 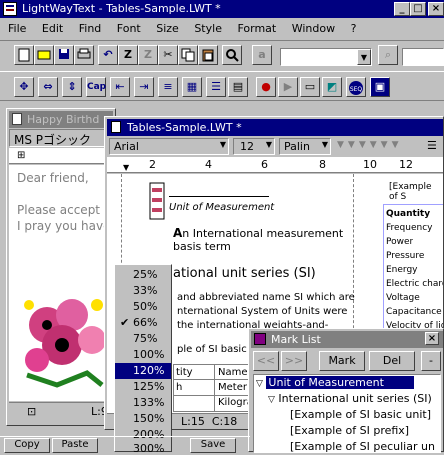 I want to click on tree-item: ▽ Unit of Measurement, so click(x=348, y=383).